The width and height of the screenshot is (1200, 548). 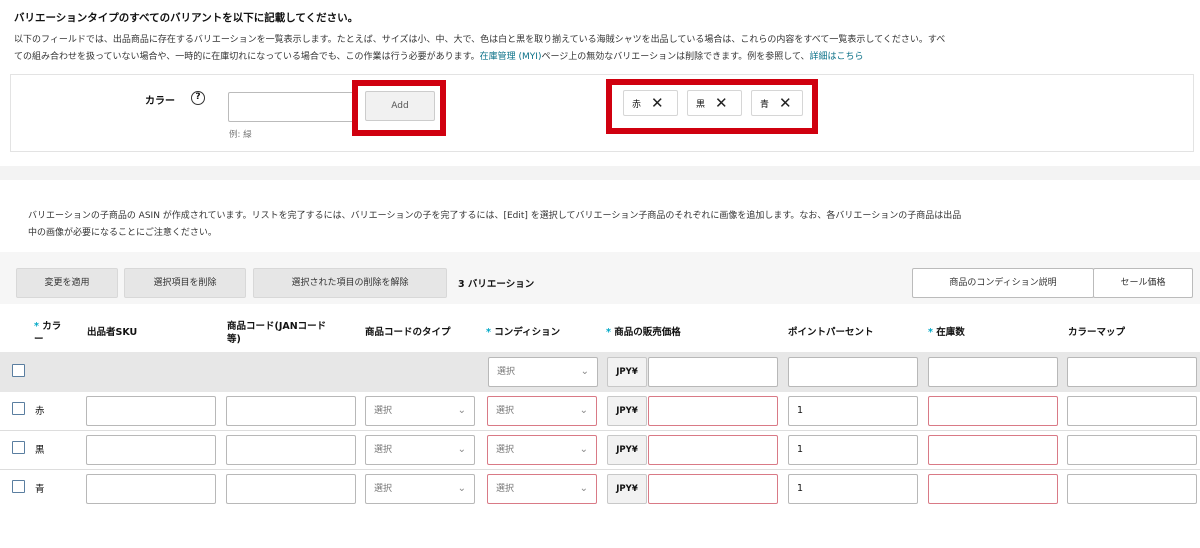 I want to click on bulk-price-input, so click(x=713, y=372).